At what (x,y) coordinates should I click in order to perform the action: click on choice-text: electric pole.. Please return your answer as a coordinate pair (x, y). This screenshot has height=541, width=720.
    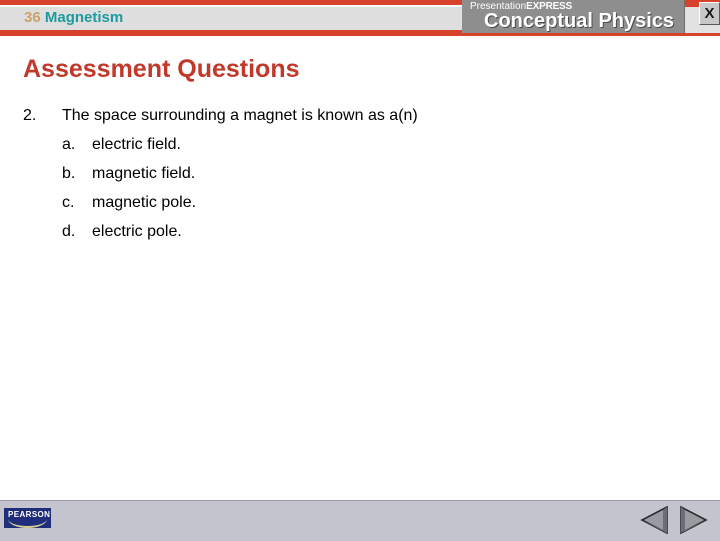
    Looking at the image, I should click on (137, 231).